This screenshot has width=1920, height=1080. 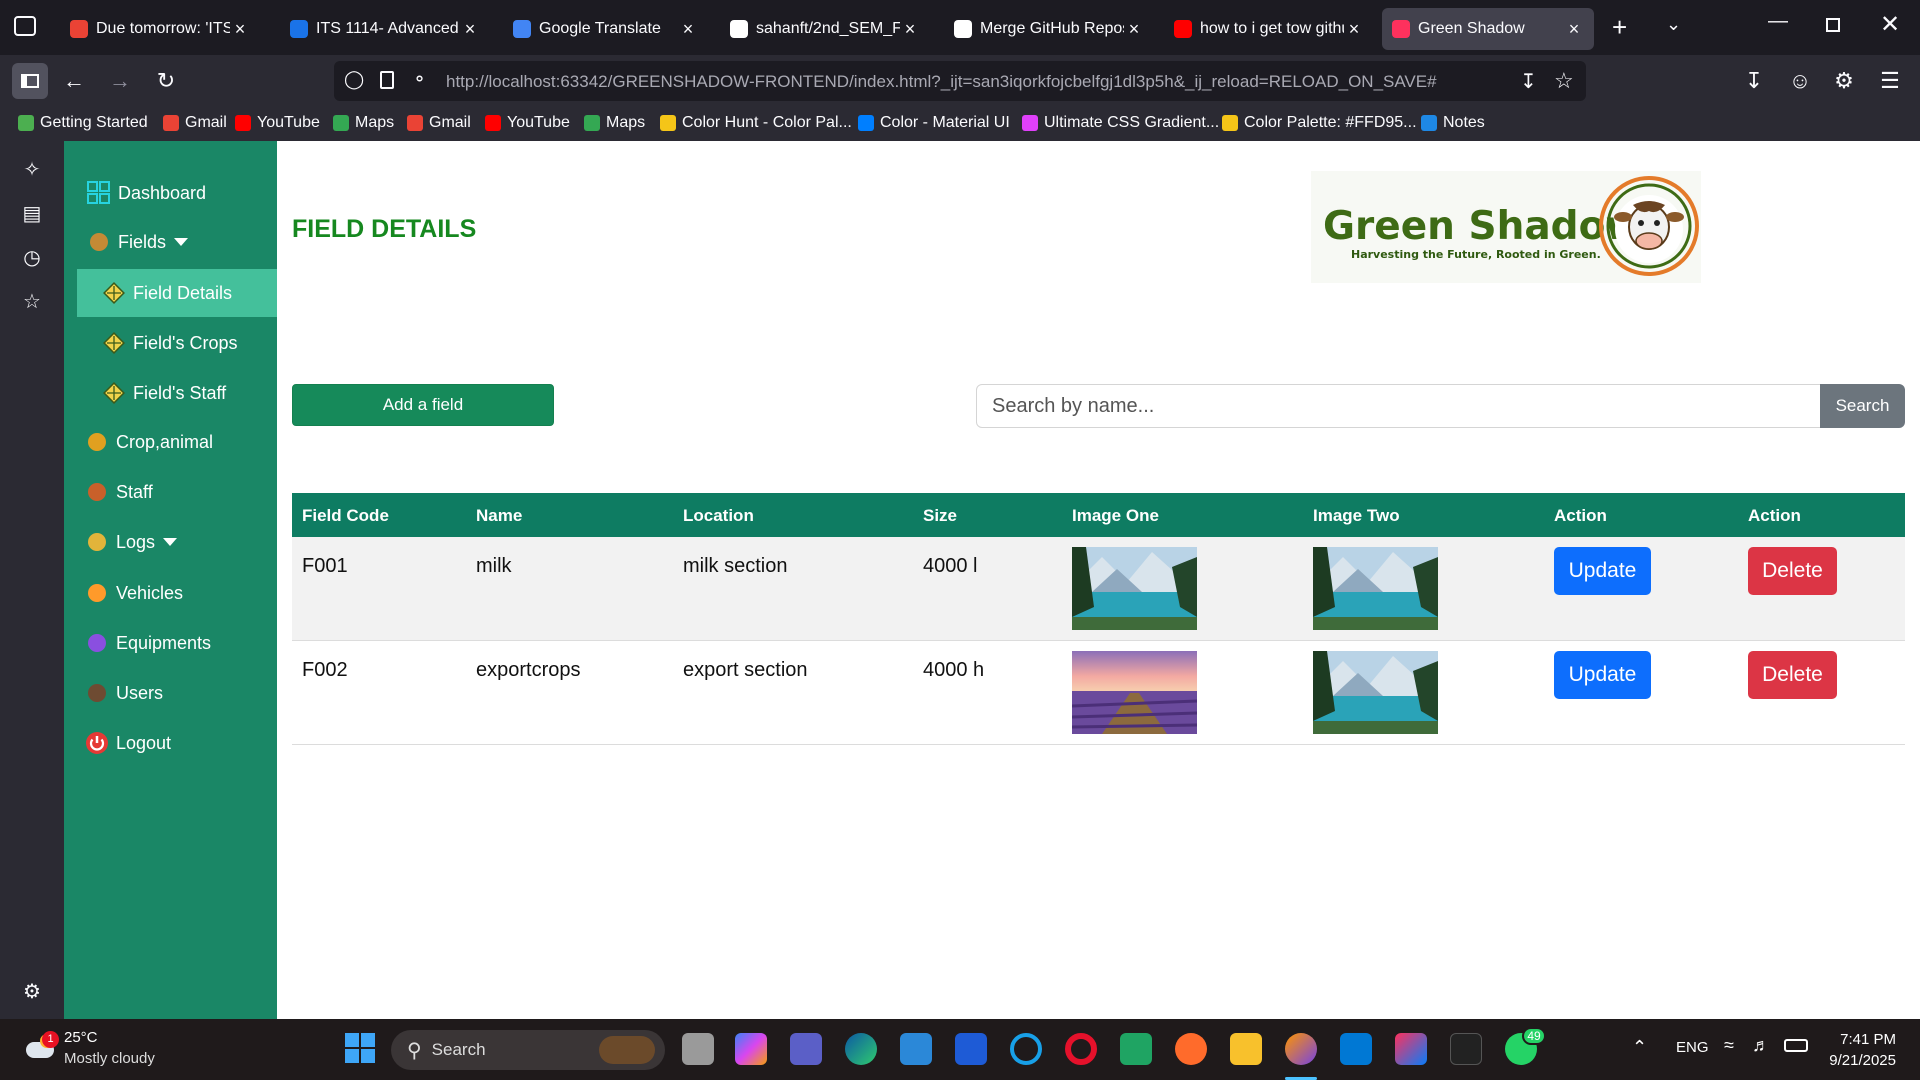 I want to click on back-icon: ←, so click(x=74, y=81).